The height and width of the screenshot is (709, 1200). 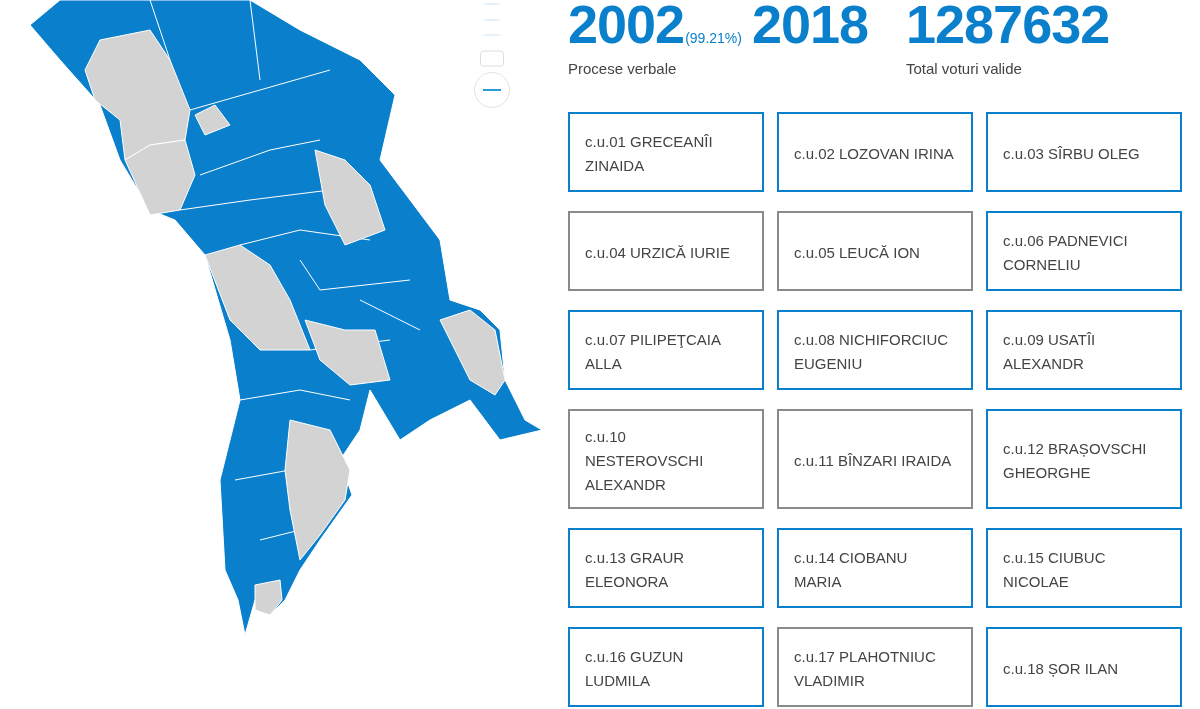 I want to click on stat-label: Total voturi valide, so click(x=964, y=68).